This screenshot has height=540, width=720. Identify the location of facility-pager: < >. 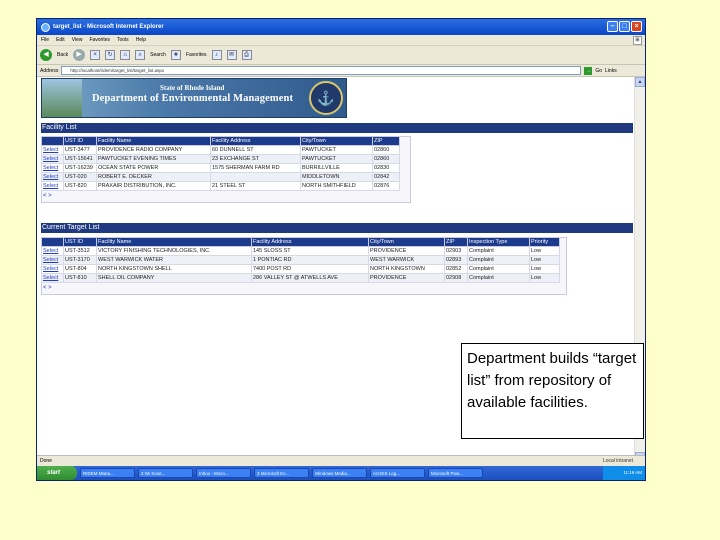
(47, 196).